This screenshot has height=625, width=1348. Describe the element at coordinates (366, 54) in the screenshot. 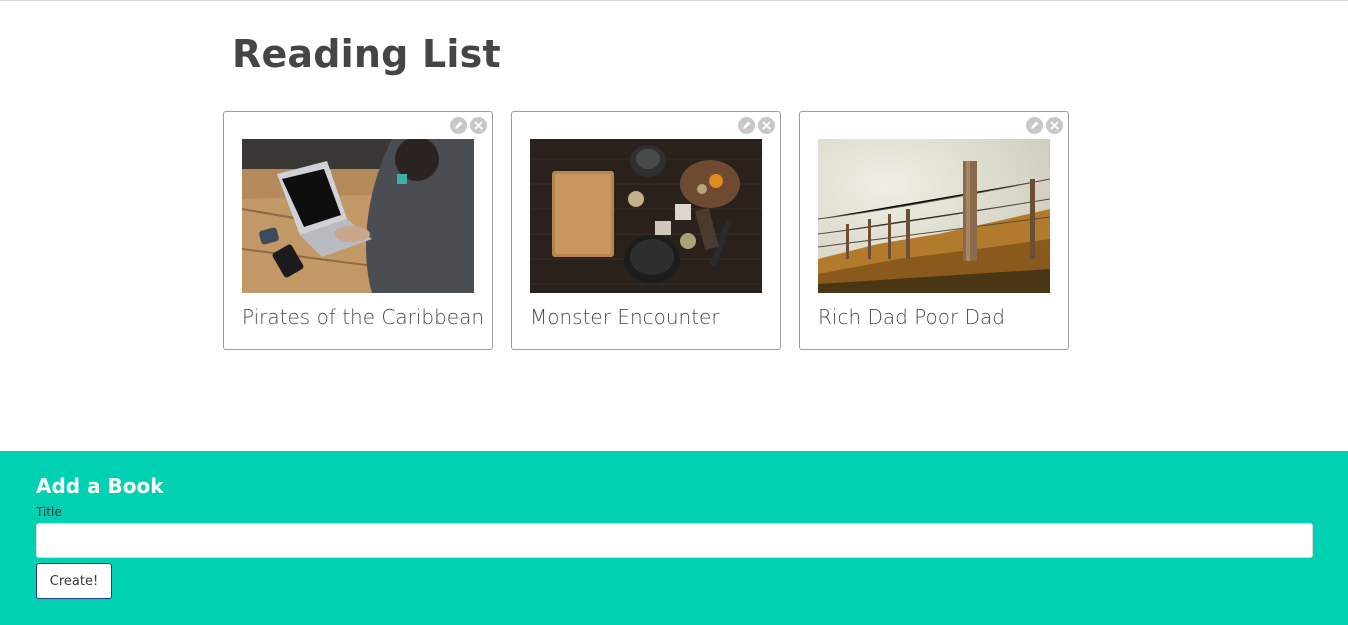

I see `page-title: Reading List` at that location.